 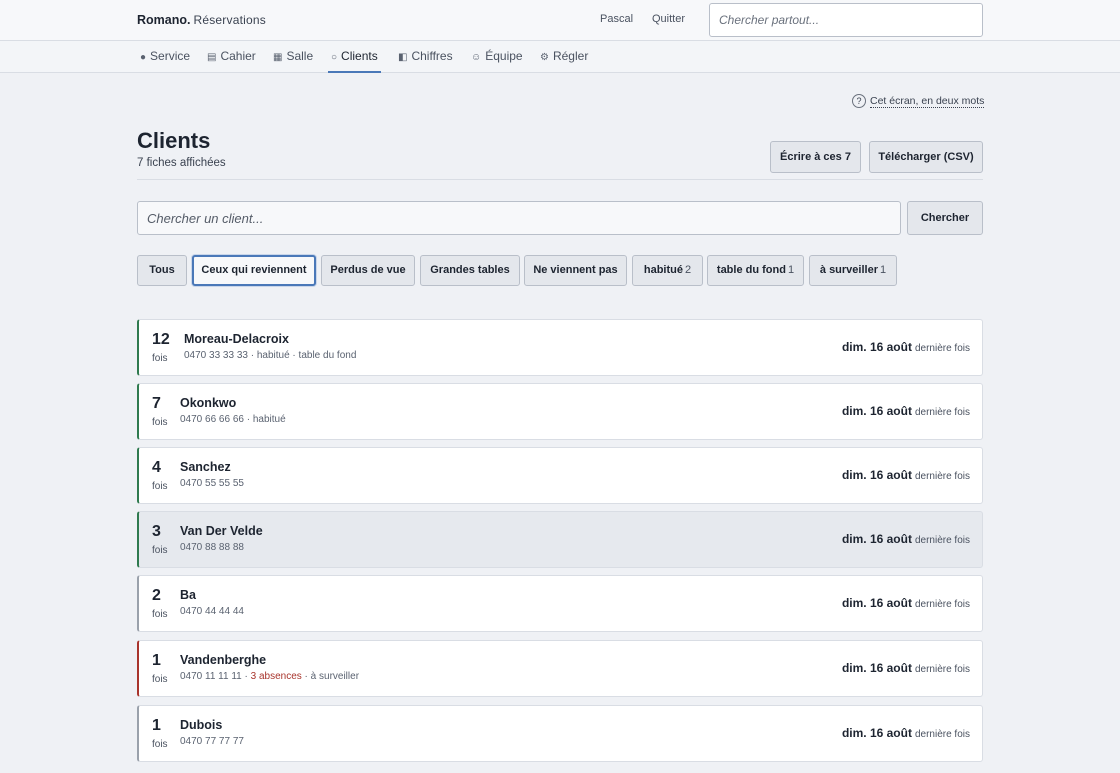 I want to click on client-phone: 0470 77 77 77, so click(x=212, y=741).